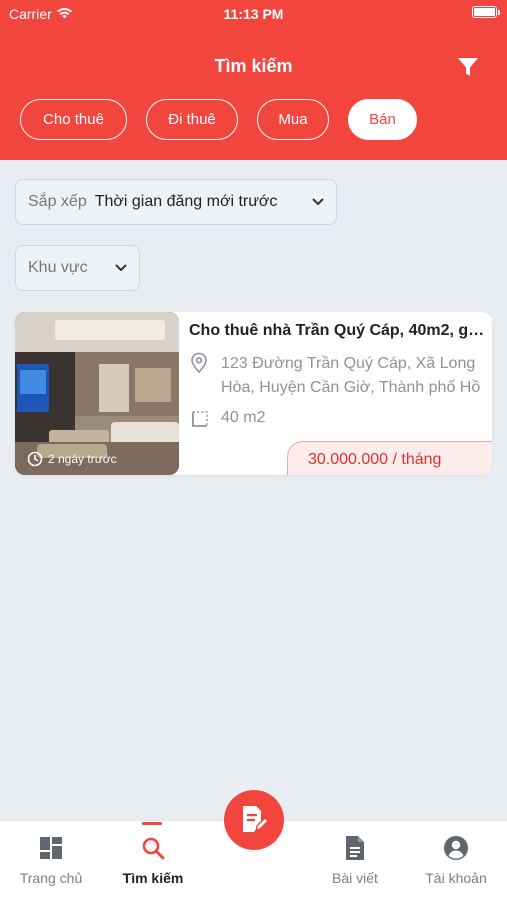 Image resolution: width=507 pixels, height=900 pixels. What do you see at coordinates (199, 363) in the screenshot?
I see `location-pin-icon` at bounding box center [199, 363].